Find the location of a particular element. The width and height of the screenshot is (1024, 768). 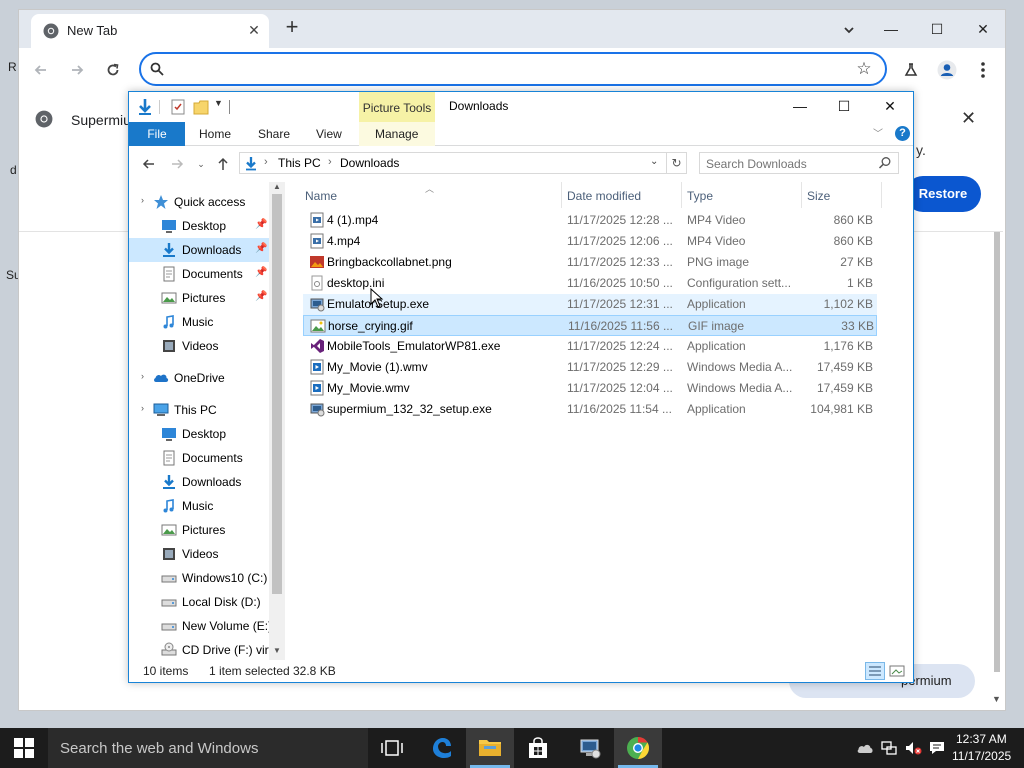

browser-minimize-button: — is located at coordinates (891, 29).